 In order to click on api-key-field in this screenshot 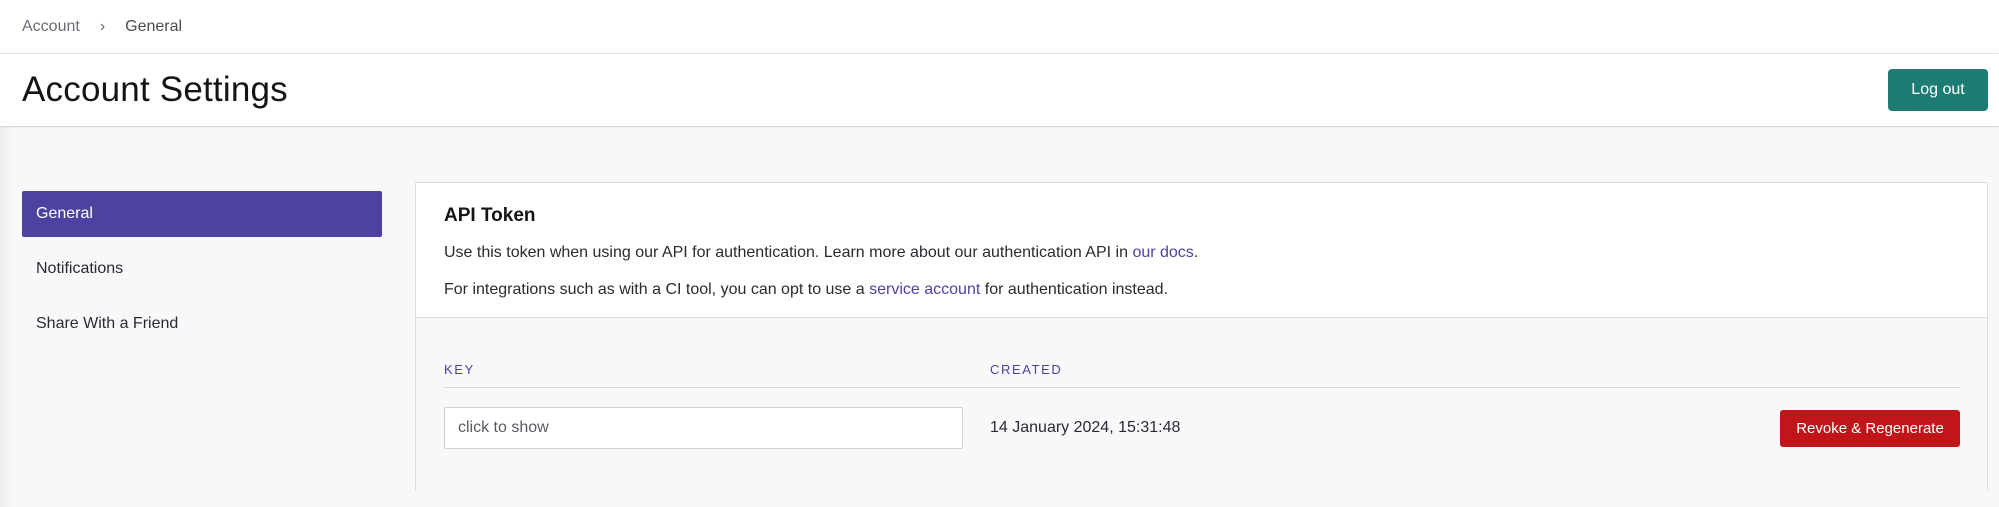, I will do `click(703, 428)`.